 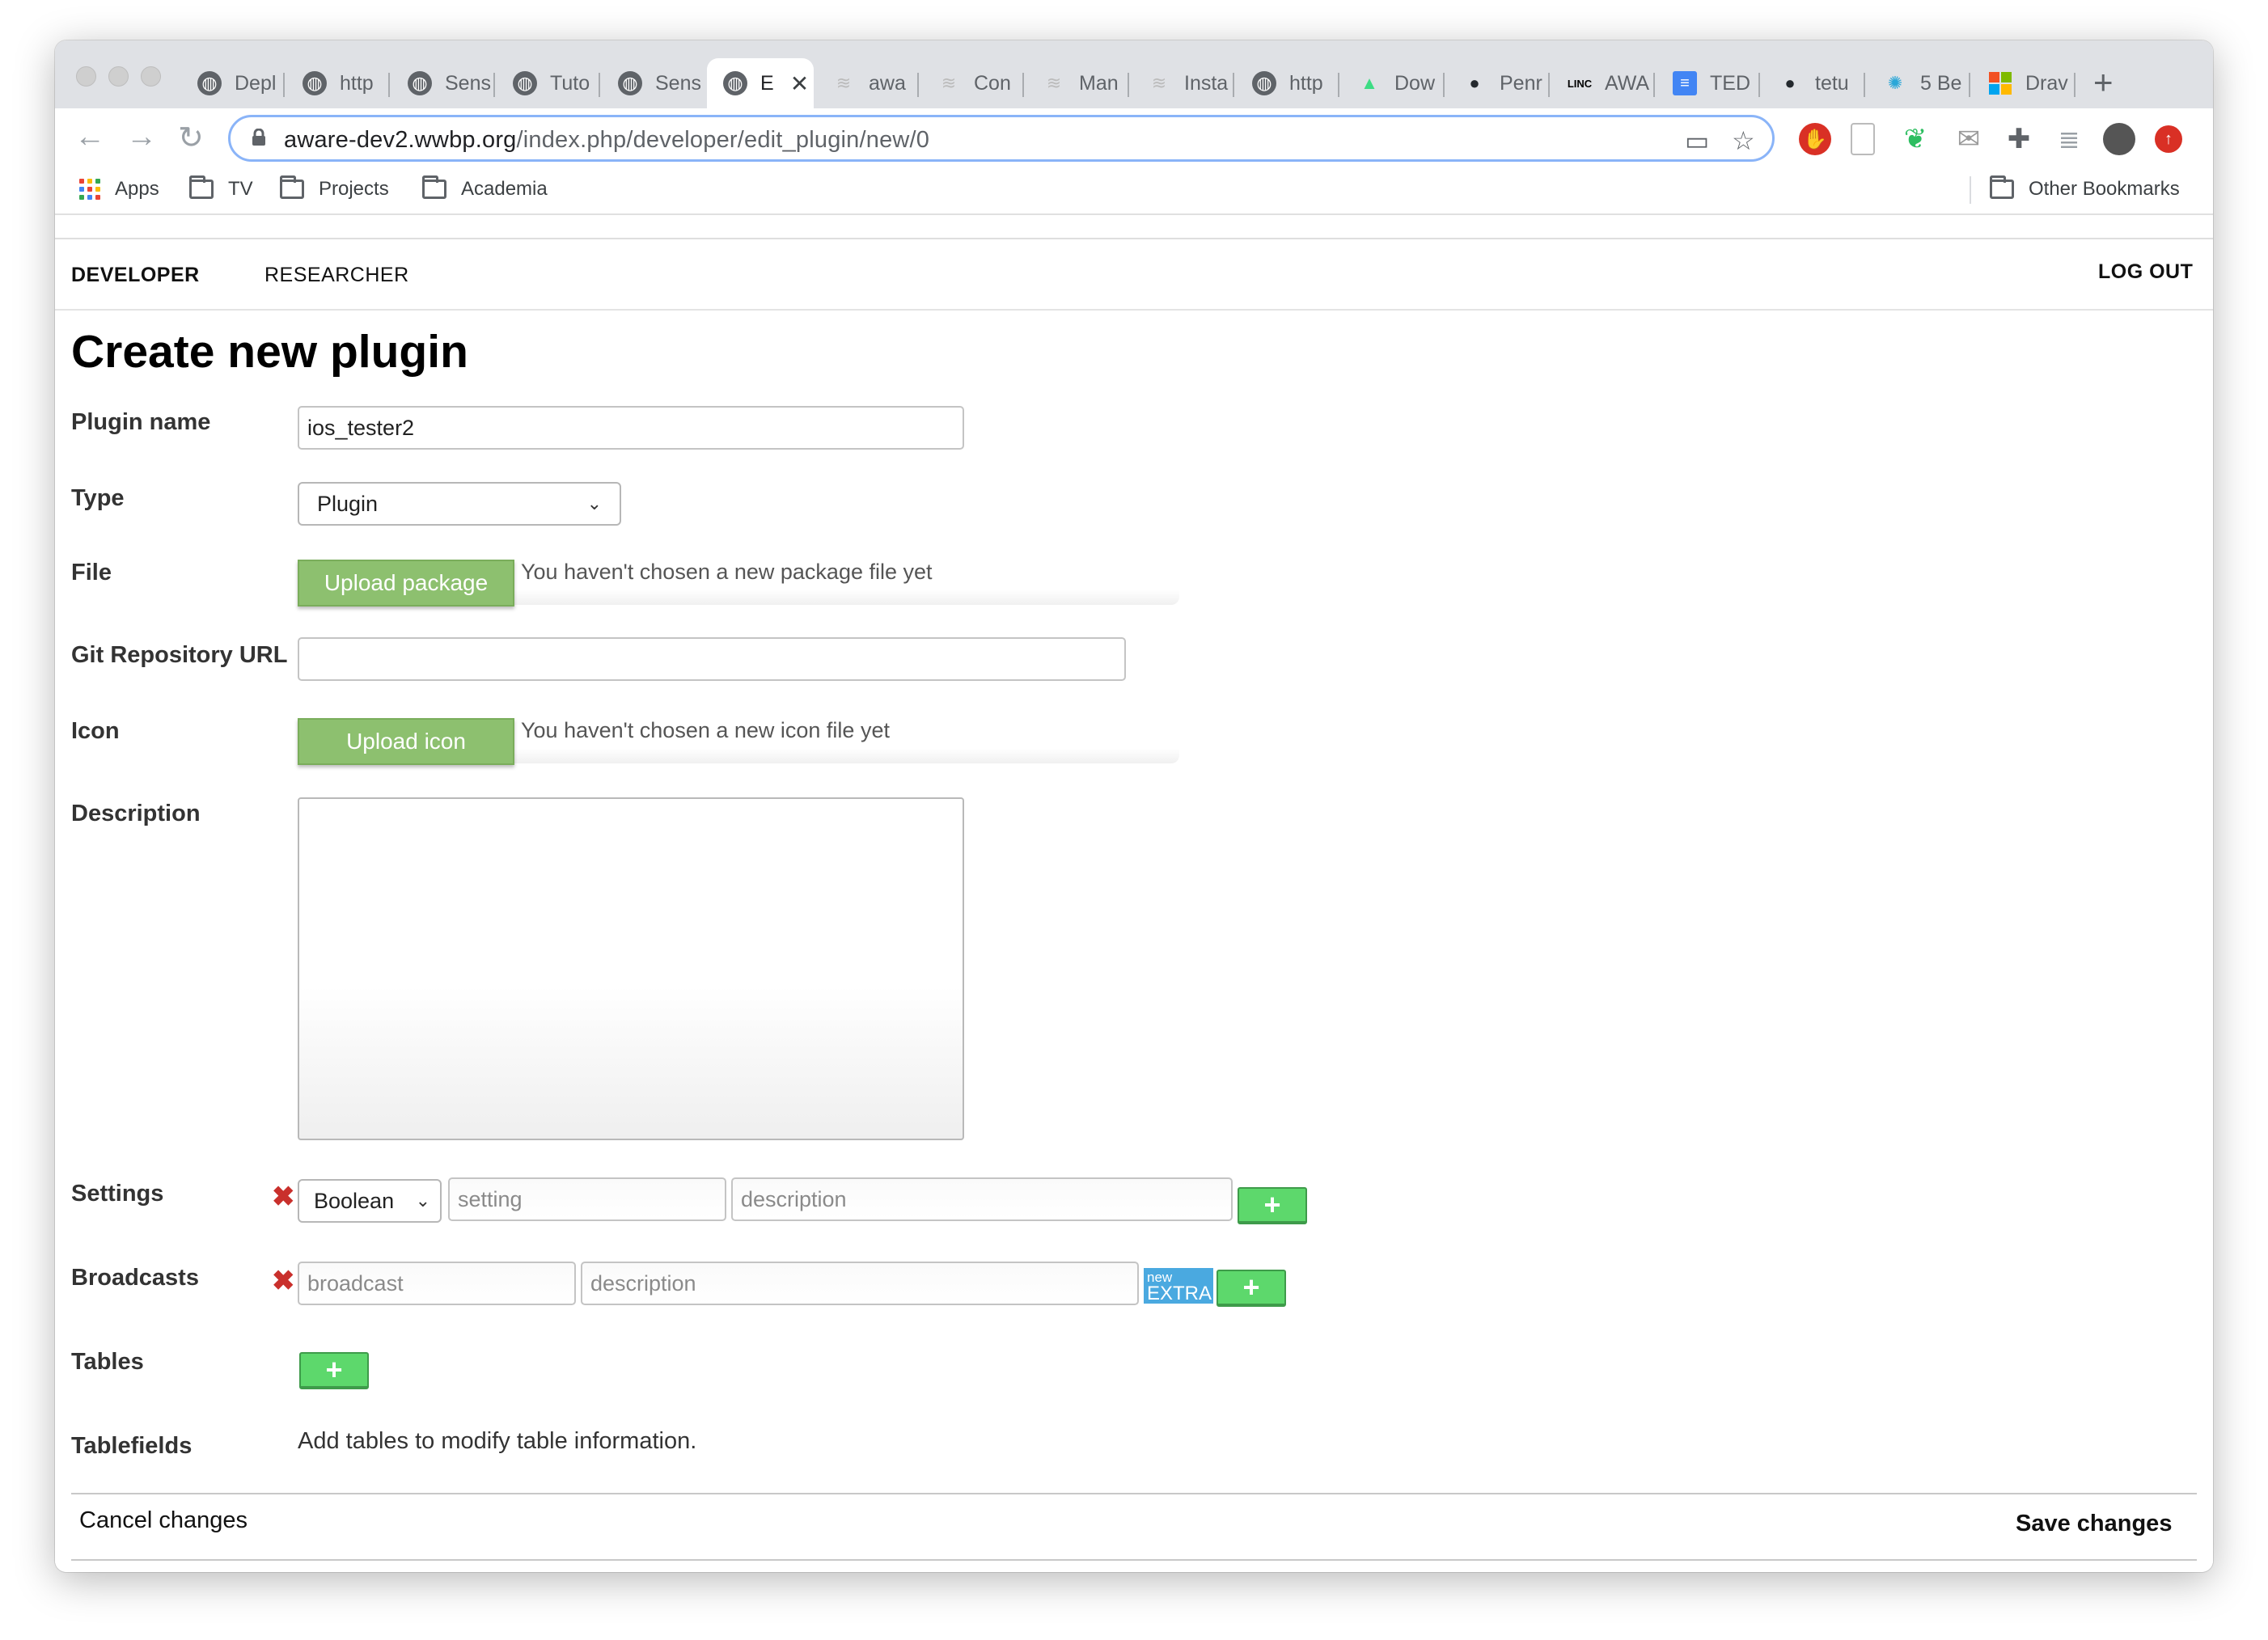 What do you see at coordinates (180, 655) in the screenshot?
I see `git-repository-label: Git Repository URL` at bounding box center [180, 655].